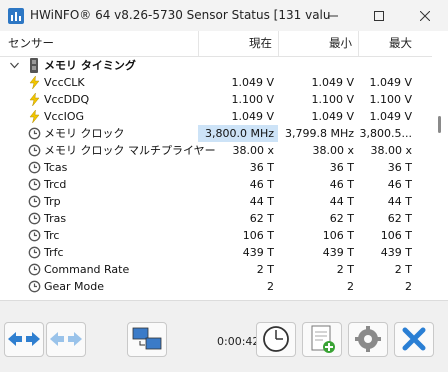 Image resolution: width=448 pixels, height=372 pixels. Describe the element at coordinates (87, 269) in the screenshot. I see `sensor-name: Command Rate` at that location.